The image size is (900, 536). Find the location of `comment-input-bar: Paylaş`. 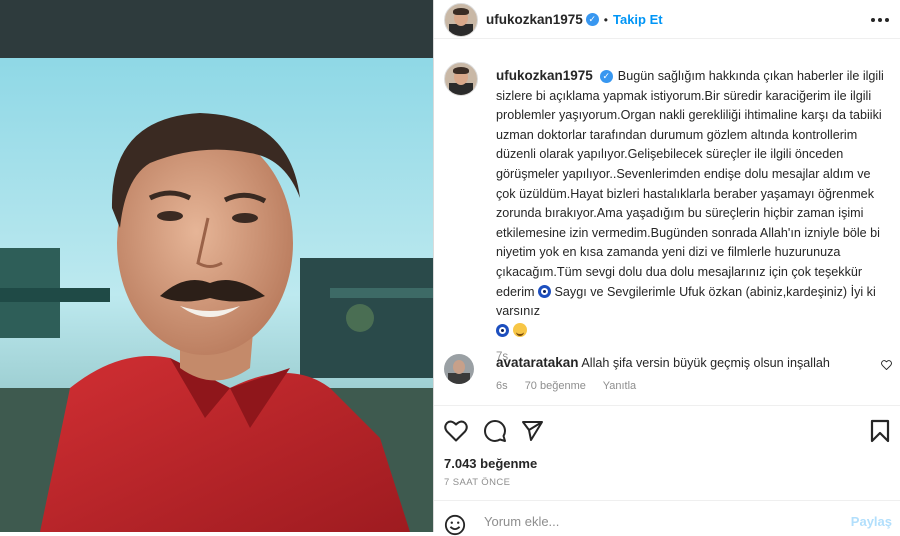

comment-input-bar: Paylaş is located at coordinates (667, 518).